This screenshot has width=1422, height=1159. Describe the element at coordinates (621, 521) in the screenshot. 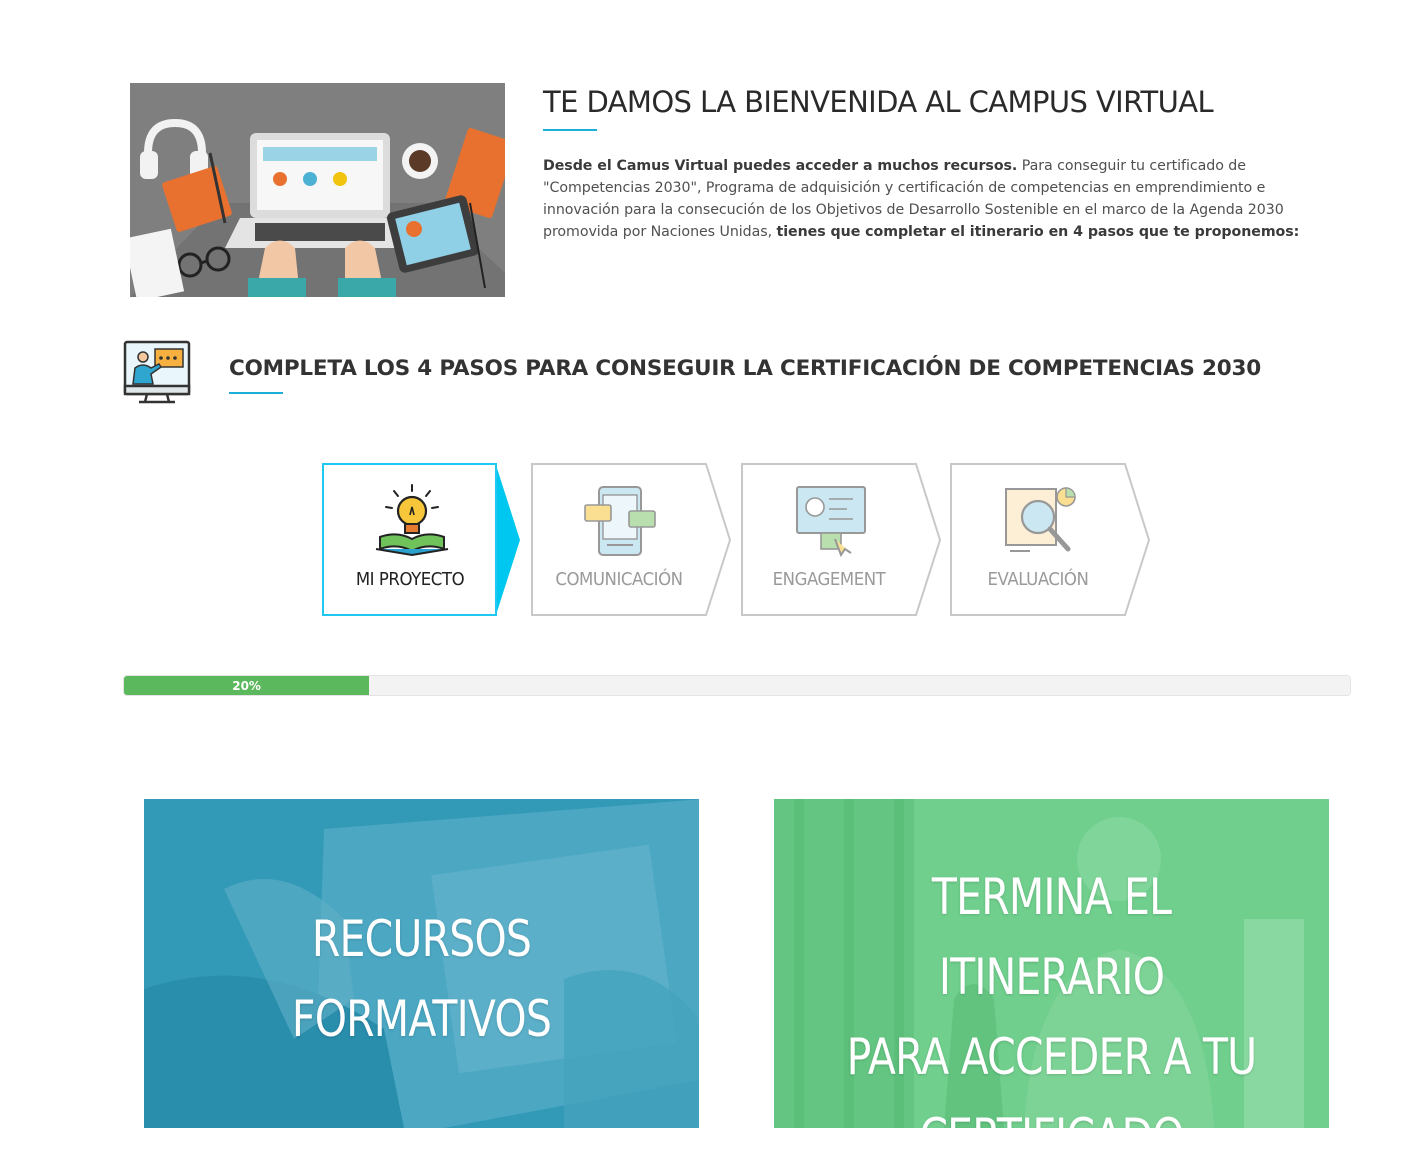

I see `mobile-chat-icon` at that location.